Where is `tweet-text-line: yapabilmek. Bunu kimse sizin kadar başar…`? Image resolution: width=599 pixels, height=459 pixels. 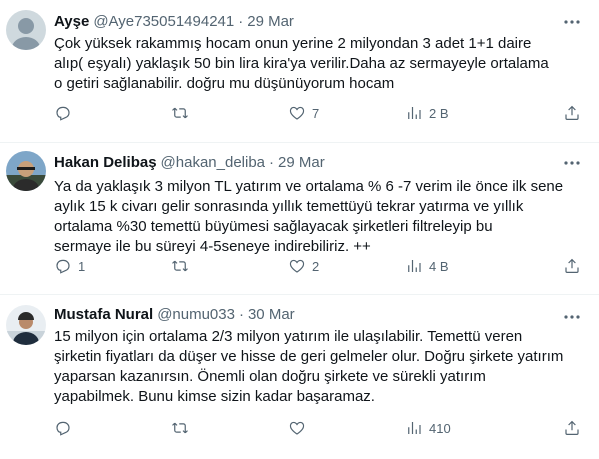
tweet-text-line: yapabilmek. Bunu kimse sizin kadar başar… is located at coordinates (214, 396).